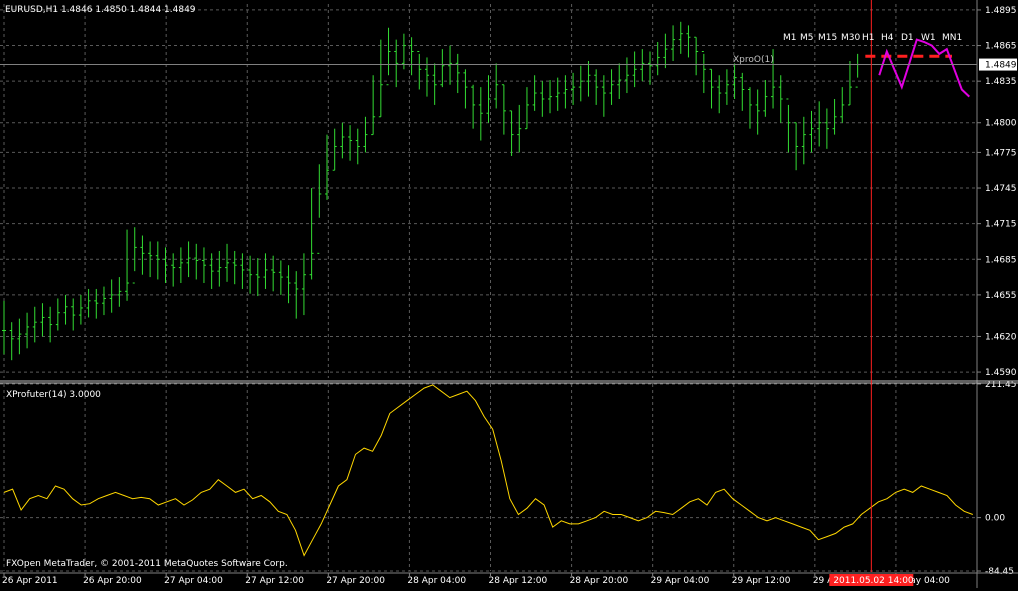 This screenshot has width=1018, height=591. Describe the element at coordinates (1001, 124) in the screenshot. I see `price-tick-label: 1.4800` at that location.